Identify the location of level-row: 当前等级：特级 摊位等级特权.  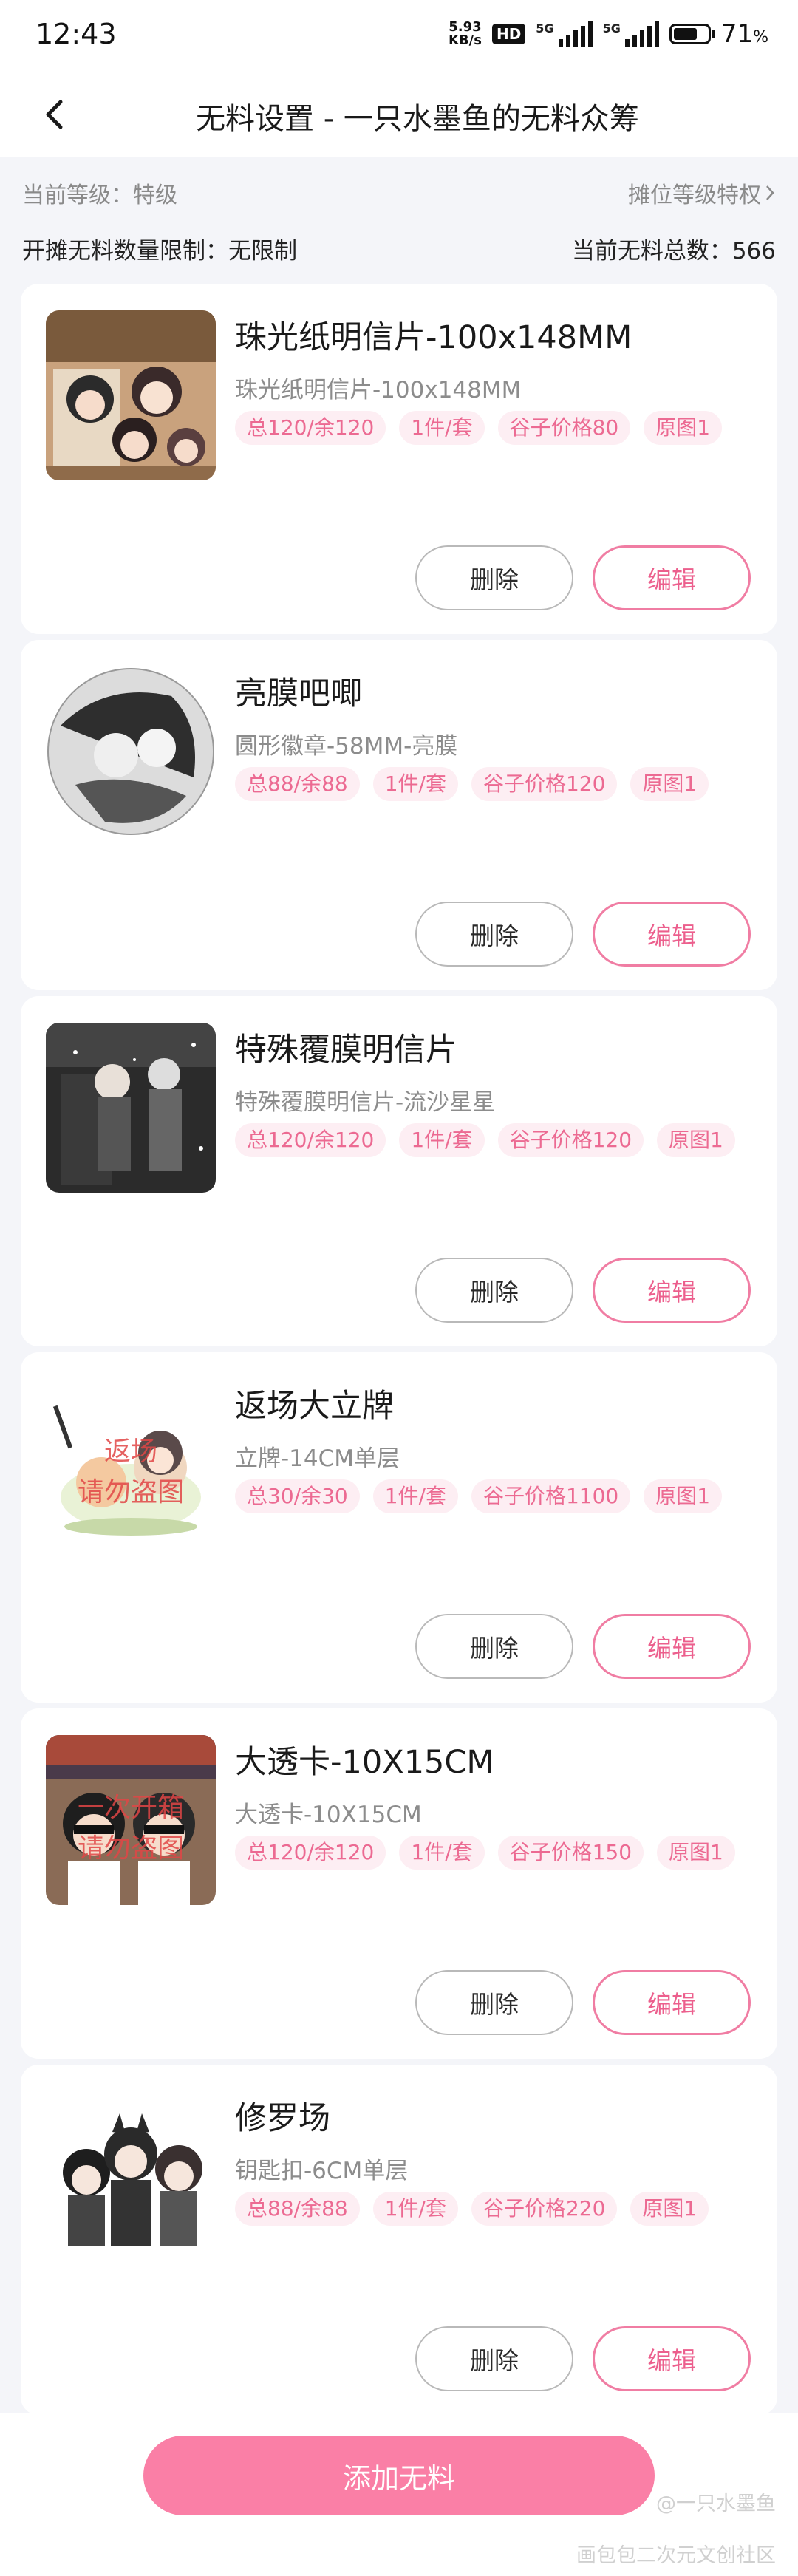
(399, 192).